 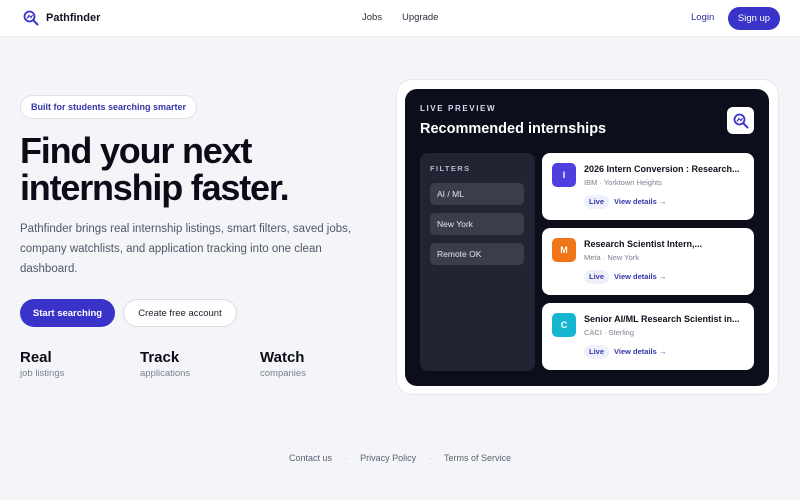 I want to click on login-link: Login, so click(x=702, y=17).